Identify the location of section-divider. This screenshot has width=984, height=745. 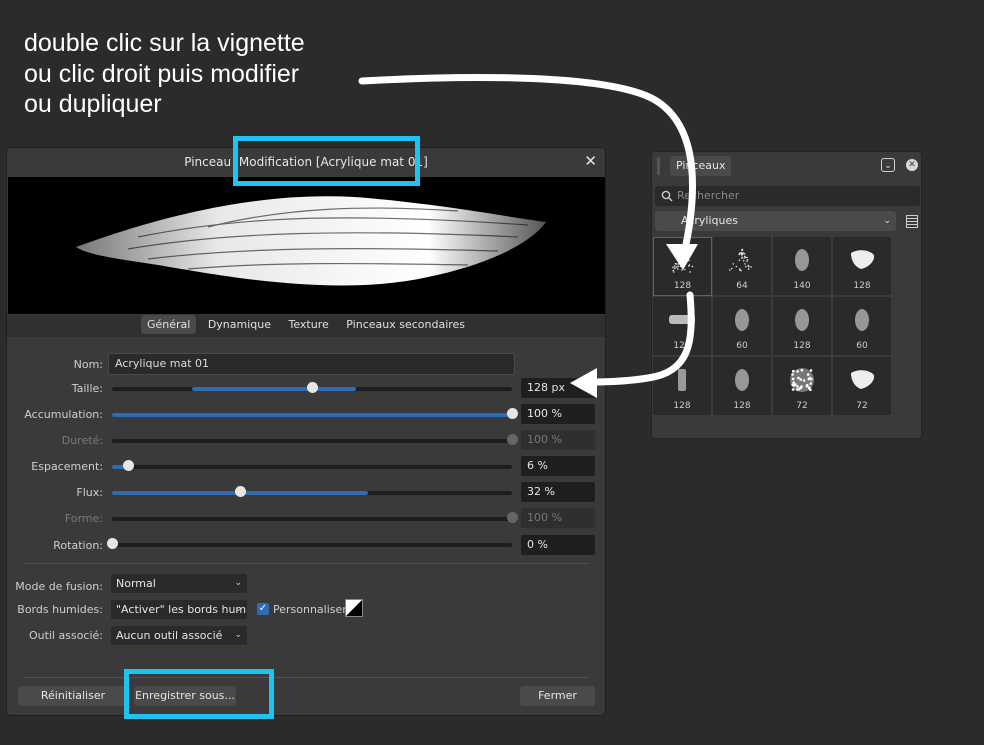
(306, 563).